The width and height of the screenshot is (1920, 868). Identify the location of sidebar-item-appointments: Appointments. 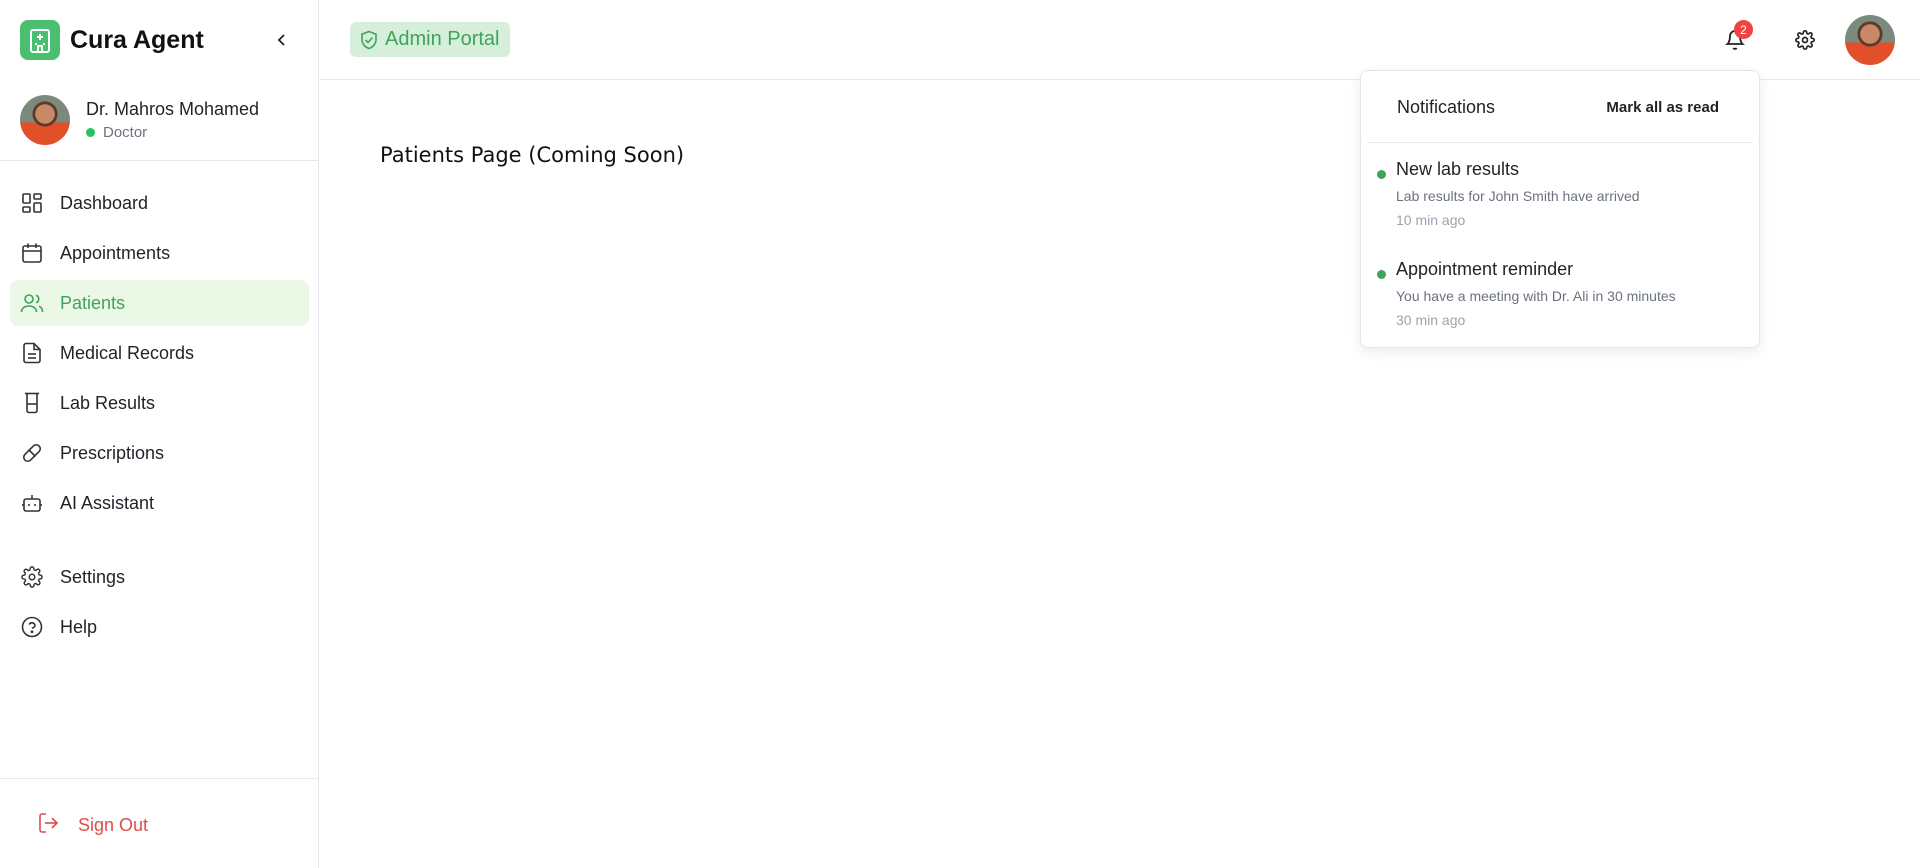
(159, 253).